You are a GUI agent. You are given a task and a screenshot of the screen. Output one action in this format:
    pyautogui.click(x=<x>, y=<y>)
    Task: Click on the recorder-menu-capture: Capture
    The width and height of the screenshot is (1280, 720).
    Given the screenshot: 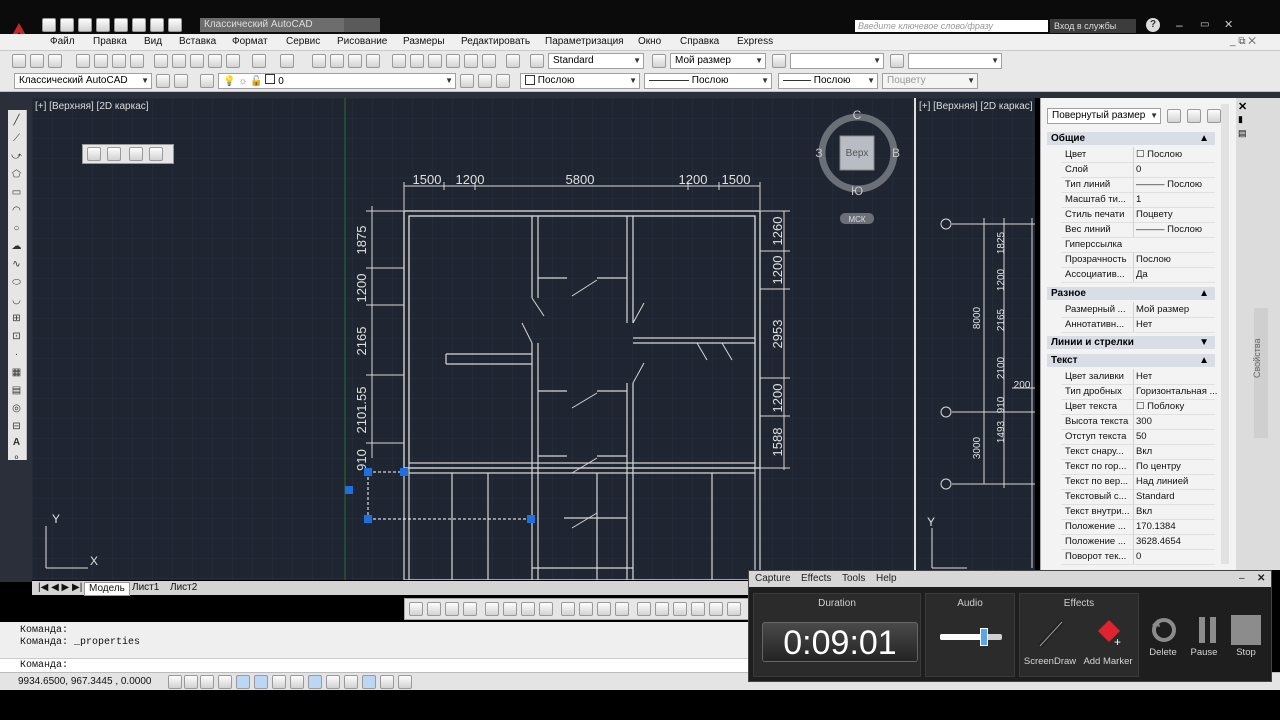 What is the action you would take?
    pyautogui.click(x=773, y=578)
    